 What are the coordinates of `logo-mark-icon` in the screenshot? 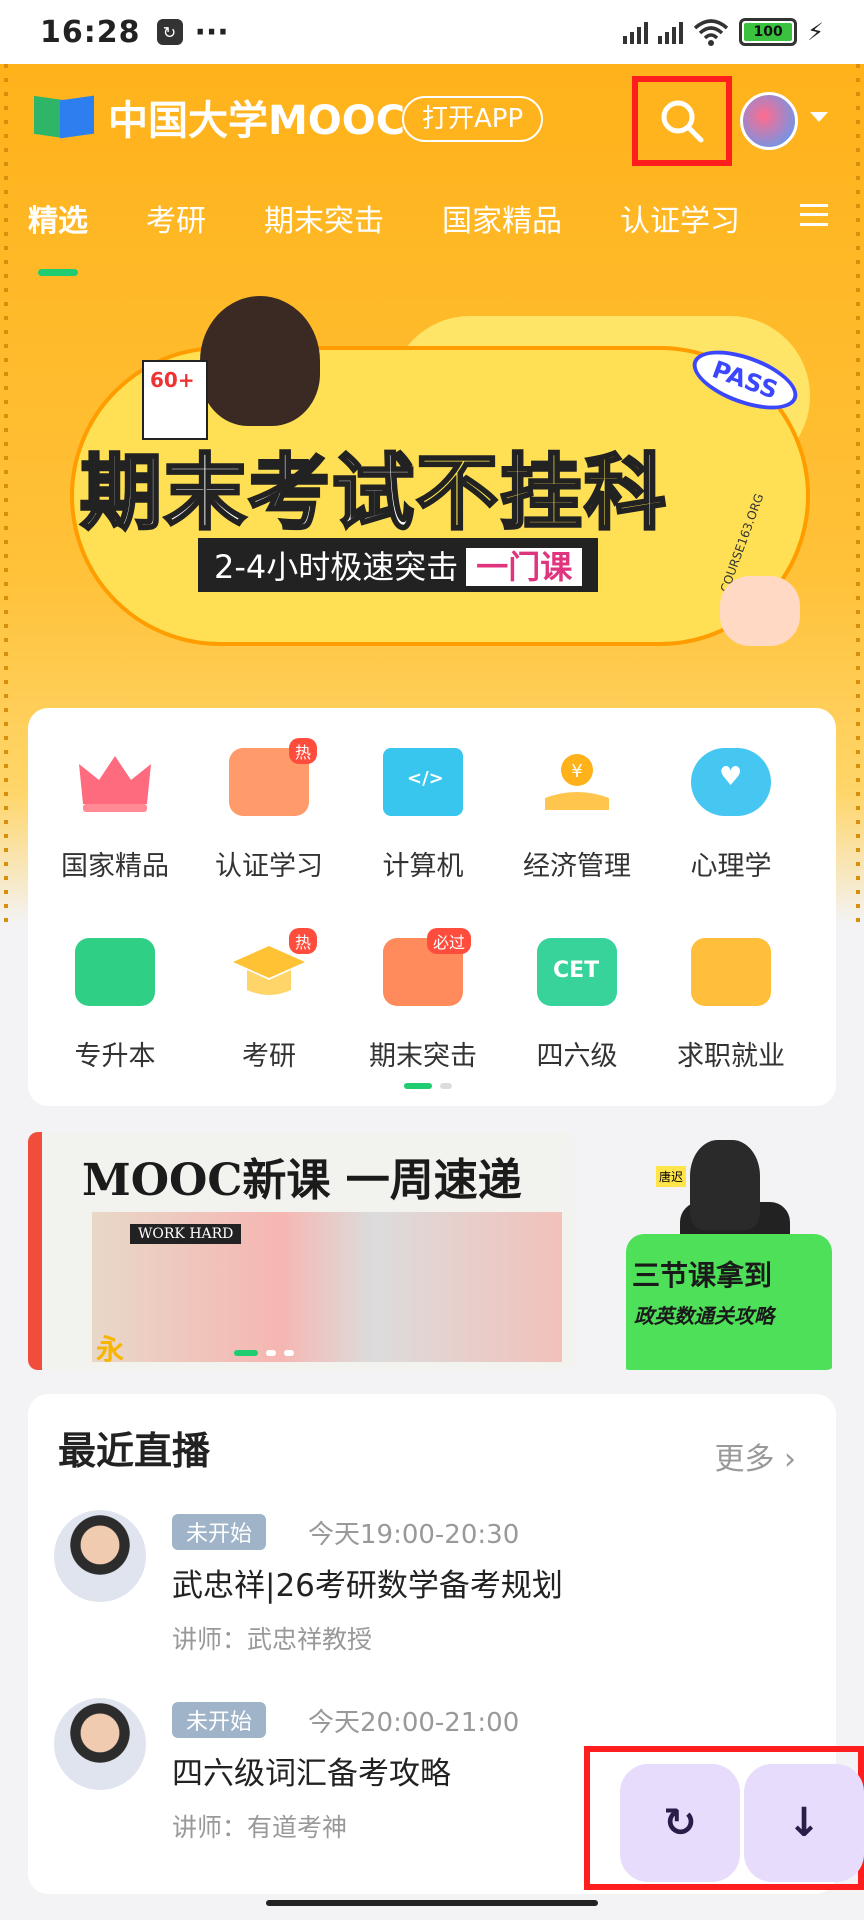 It's located at (65, 117).